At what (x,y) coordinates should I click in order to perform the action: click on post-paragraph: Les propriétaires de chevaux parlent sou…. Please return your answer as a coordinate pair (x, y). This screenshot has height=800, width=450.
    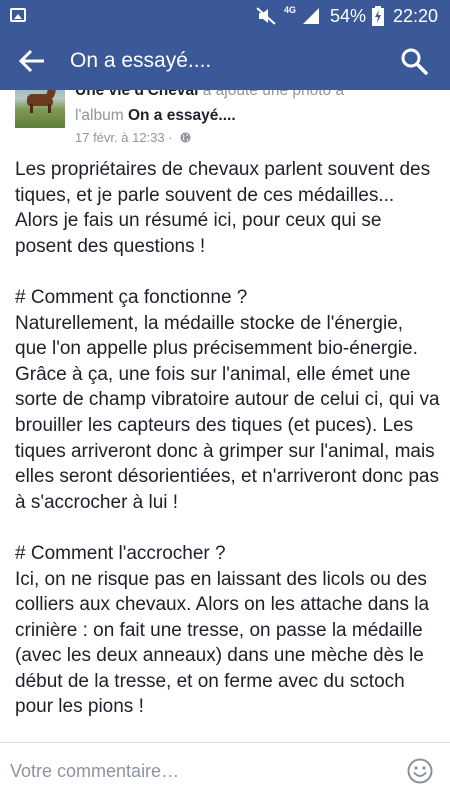
    Looking at the image, I should click on (223, 208).